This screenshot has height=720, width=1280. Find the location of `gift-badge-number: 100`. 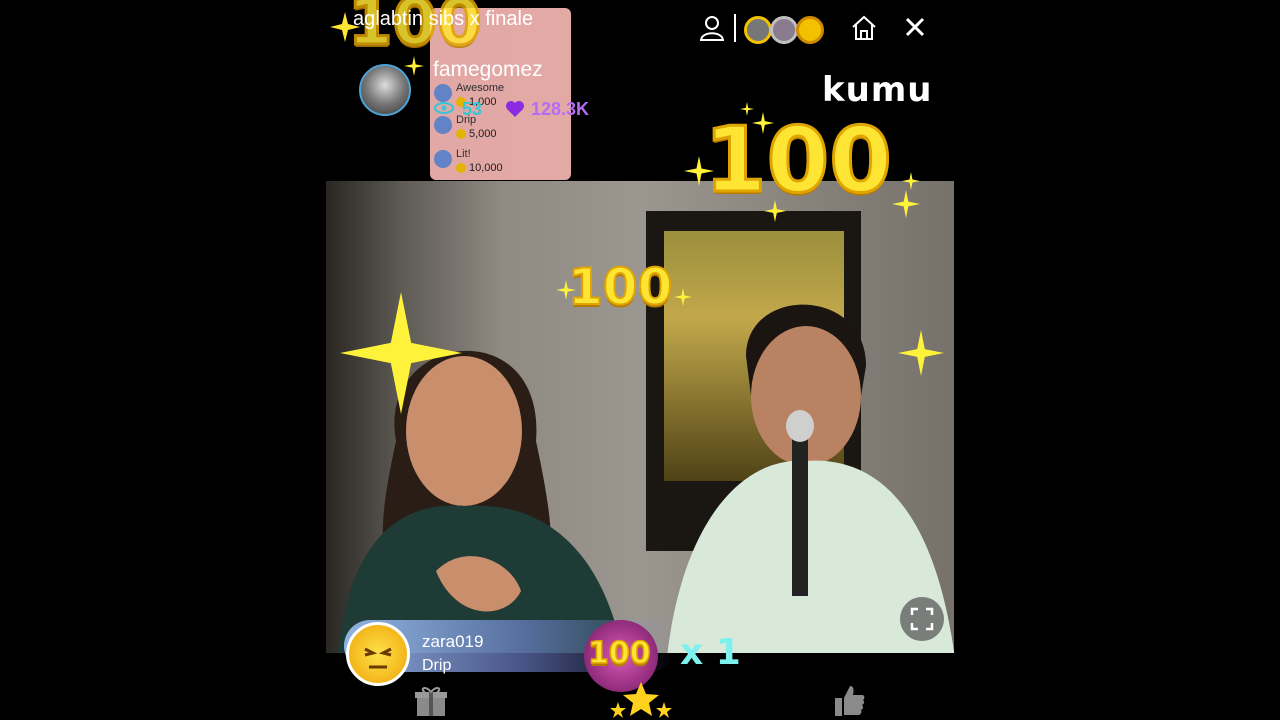

gift-badge-number: 100 is located at coordinates (619, 653).